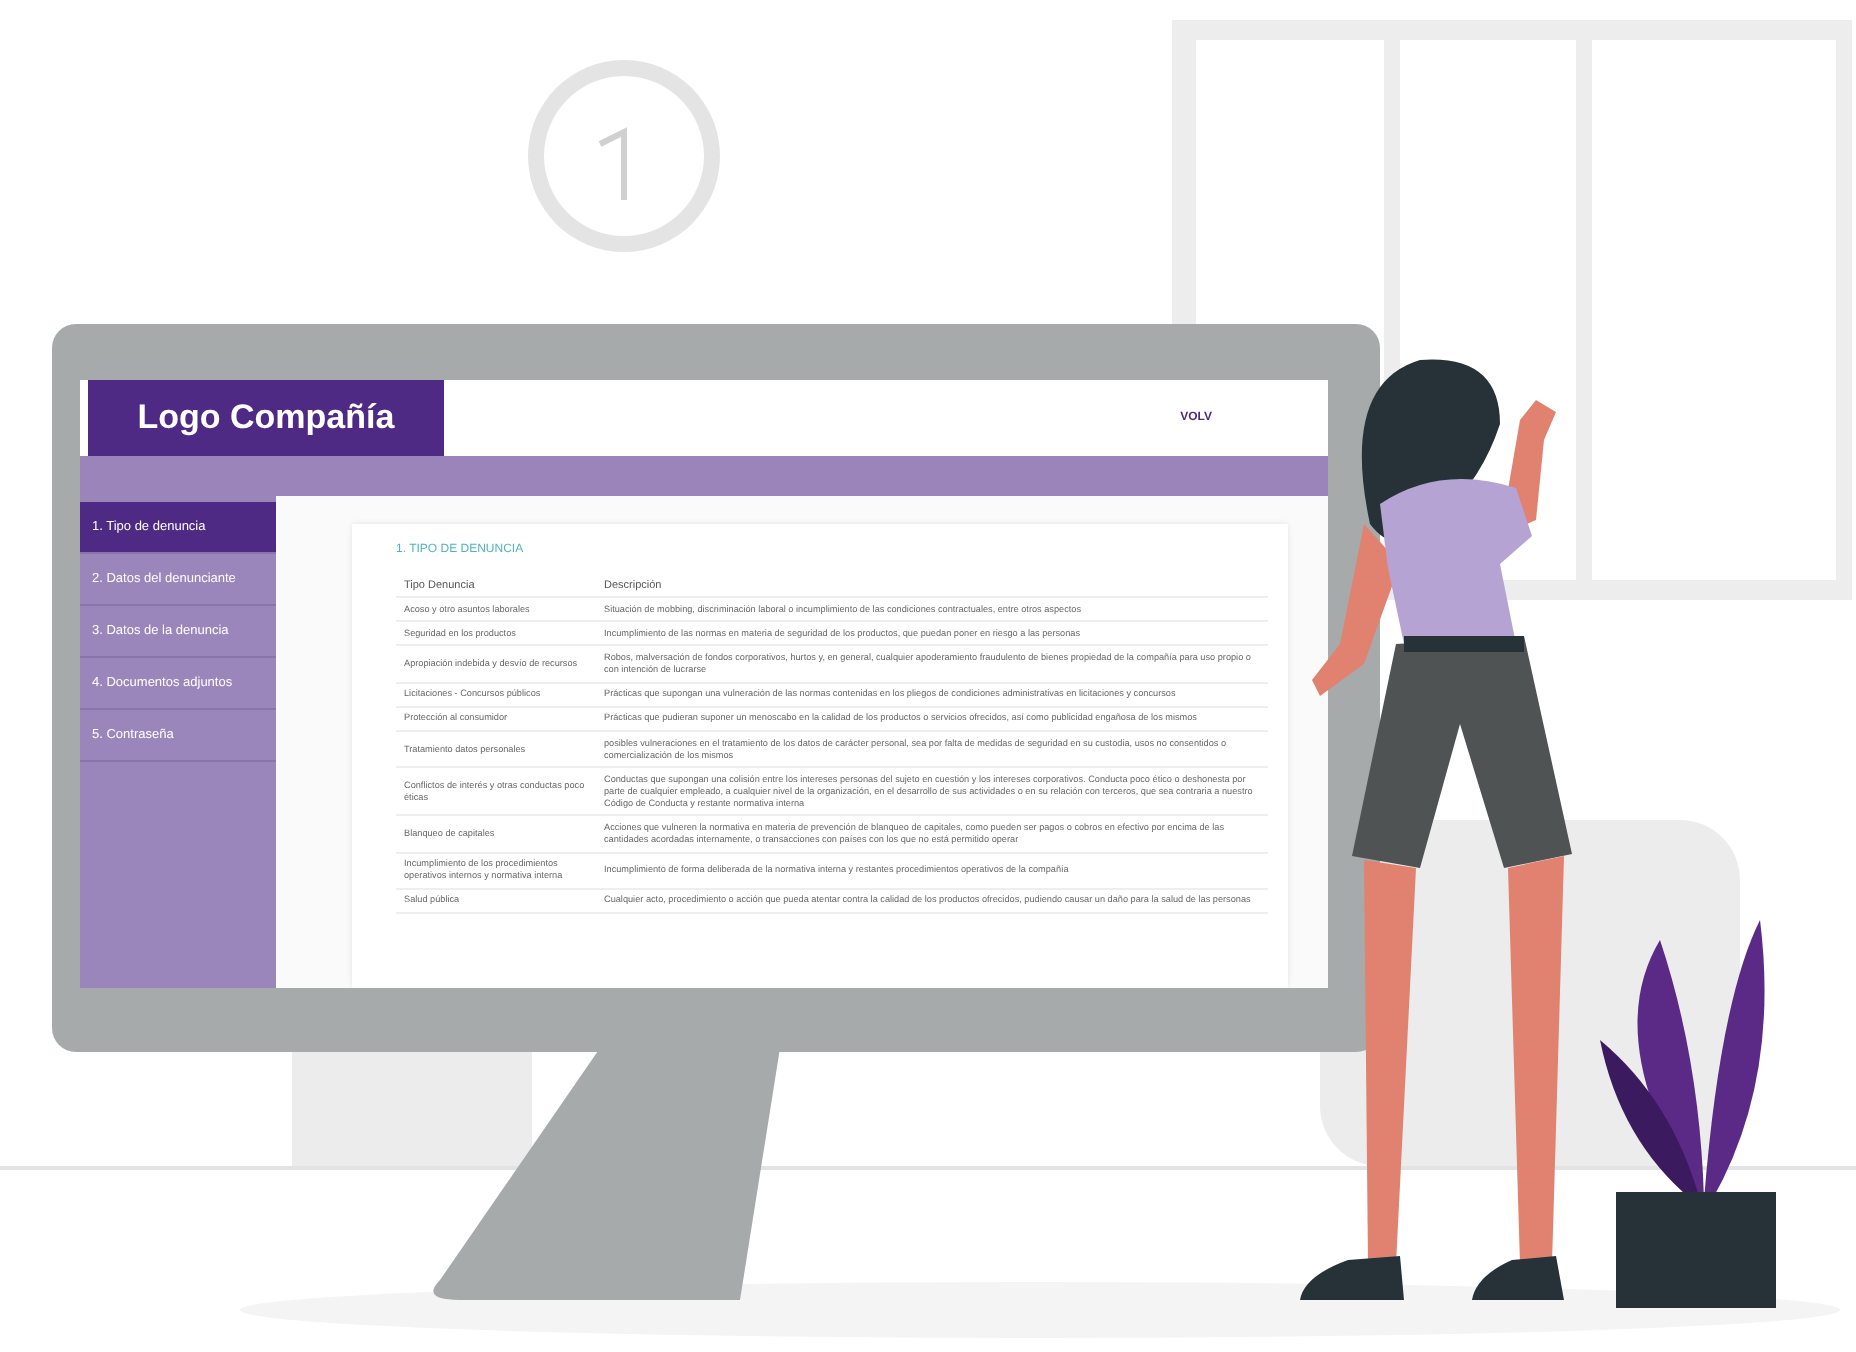  I want to click on clock-icon, so click(624, 156).